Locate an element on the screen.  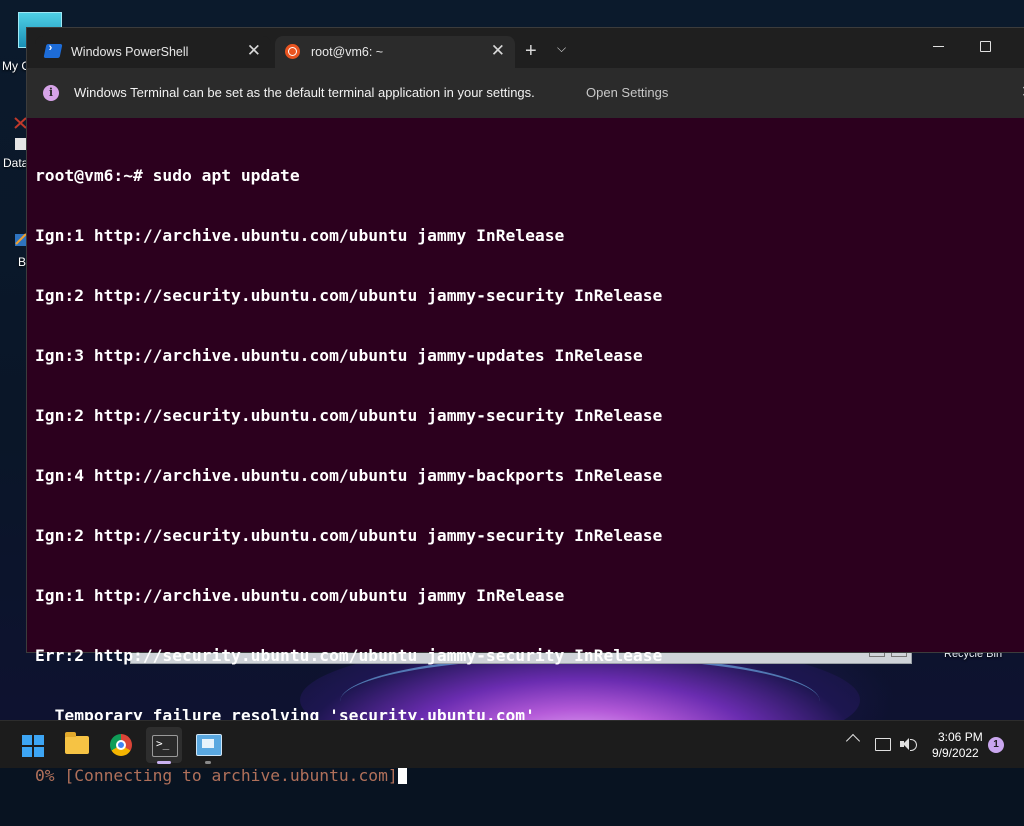
tab-label: Windows PowerShell is located at coordinates (130, 52).